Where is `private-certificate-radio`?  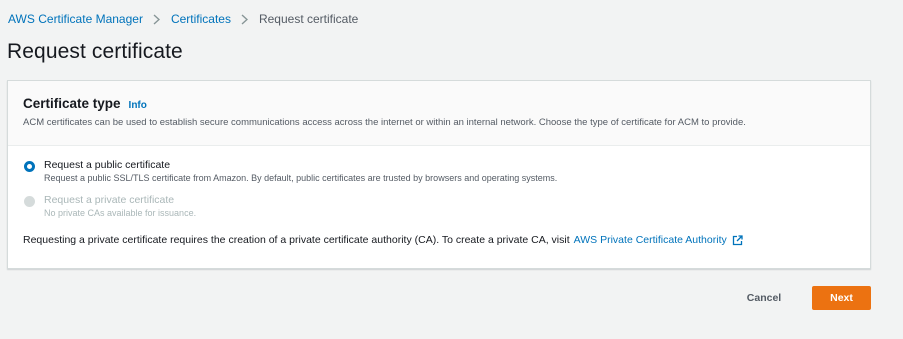 private-certificate-radio is located at coordinates (29, 201).